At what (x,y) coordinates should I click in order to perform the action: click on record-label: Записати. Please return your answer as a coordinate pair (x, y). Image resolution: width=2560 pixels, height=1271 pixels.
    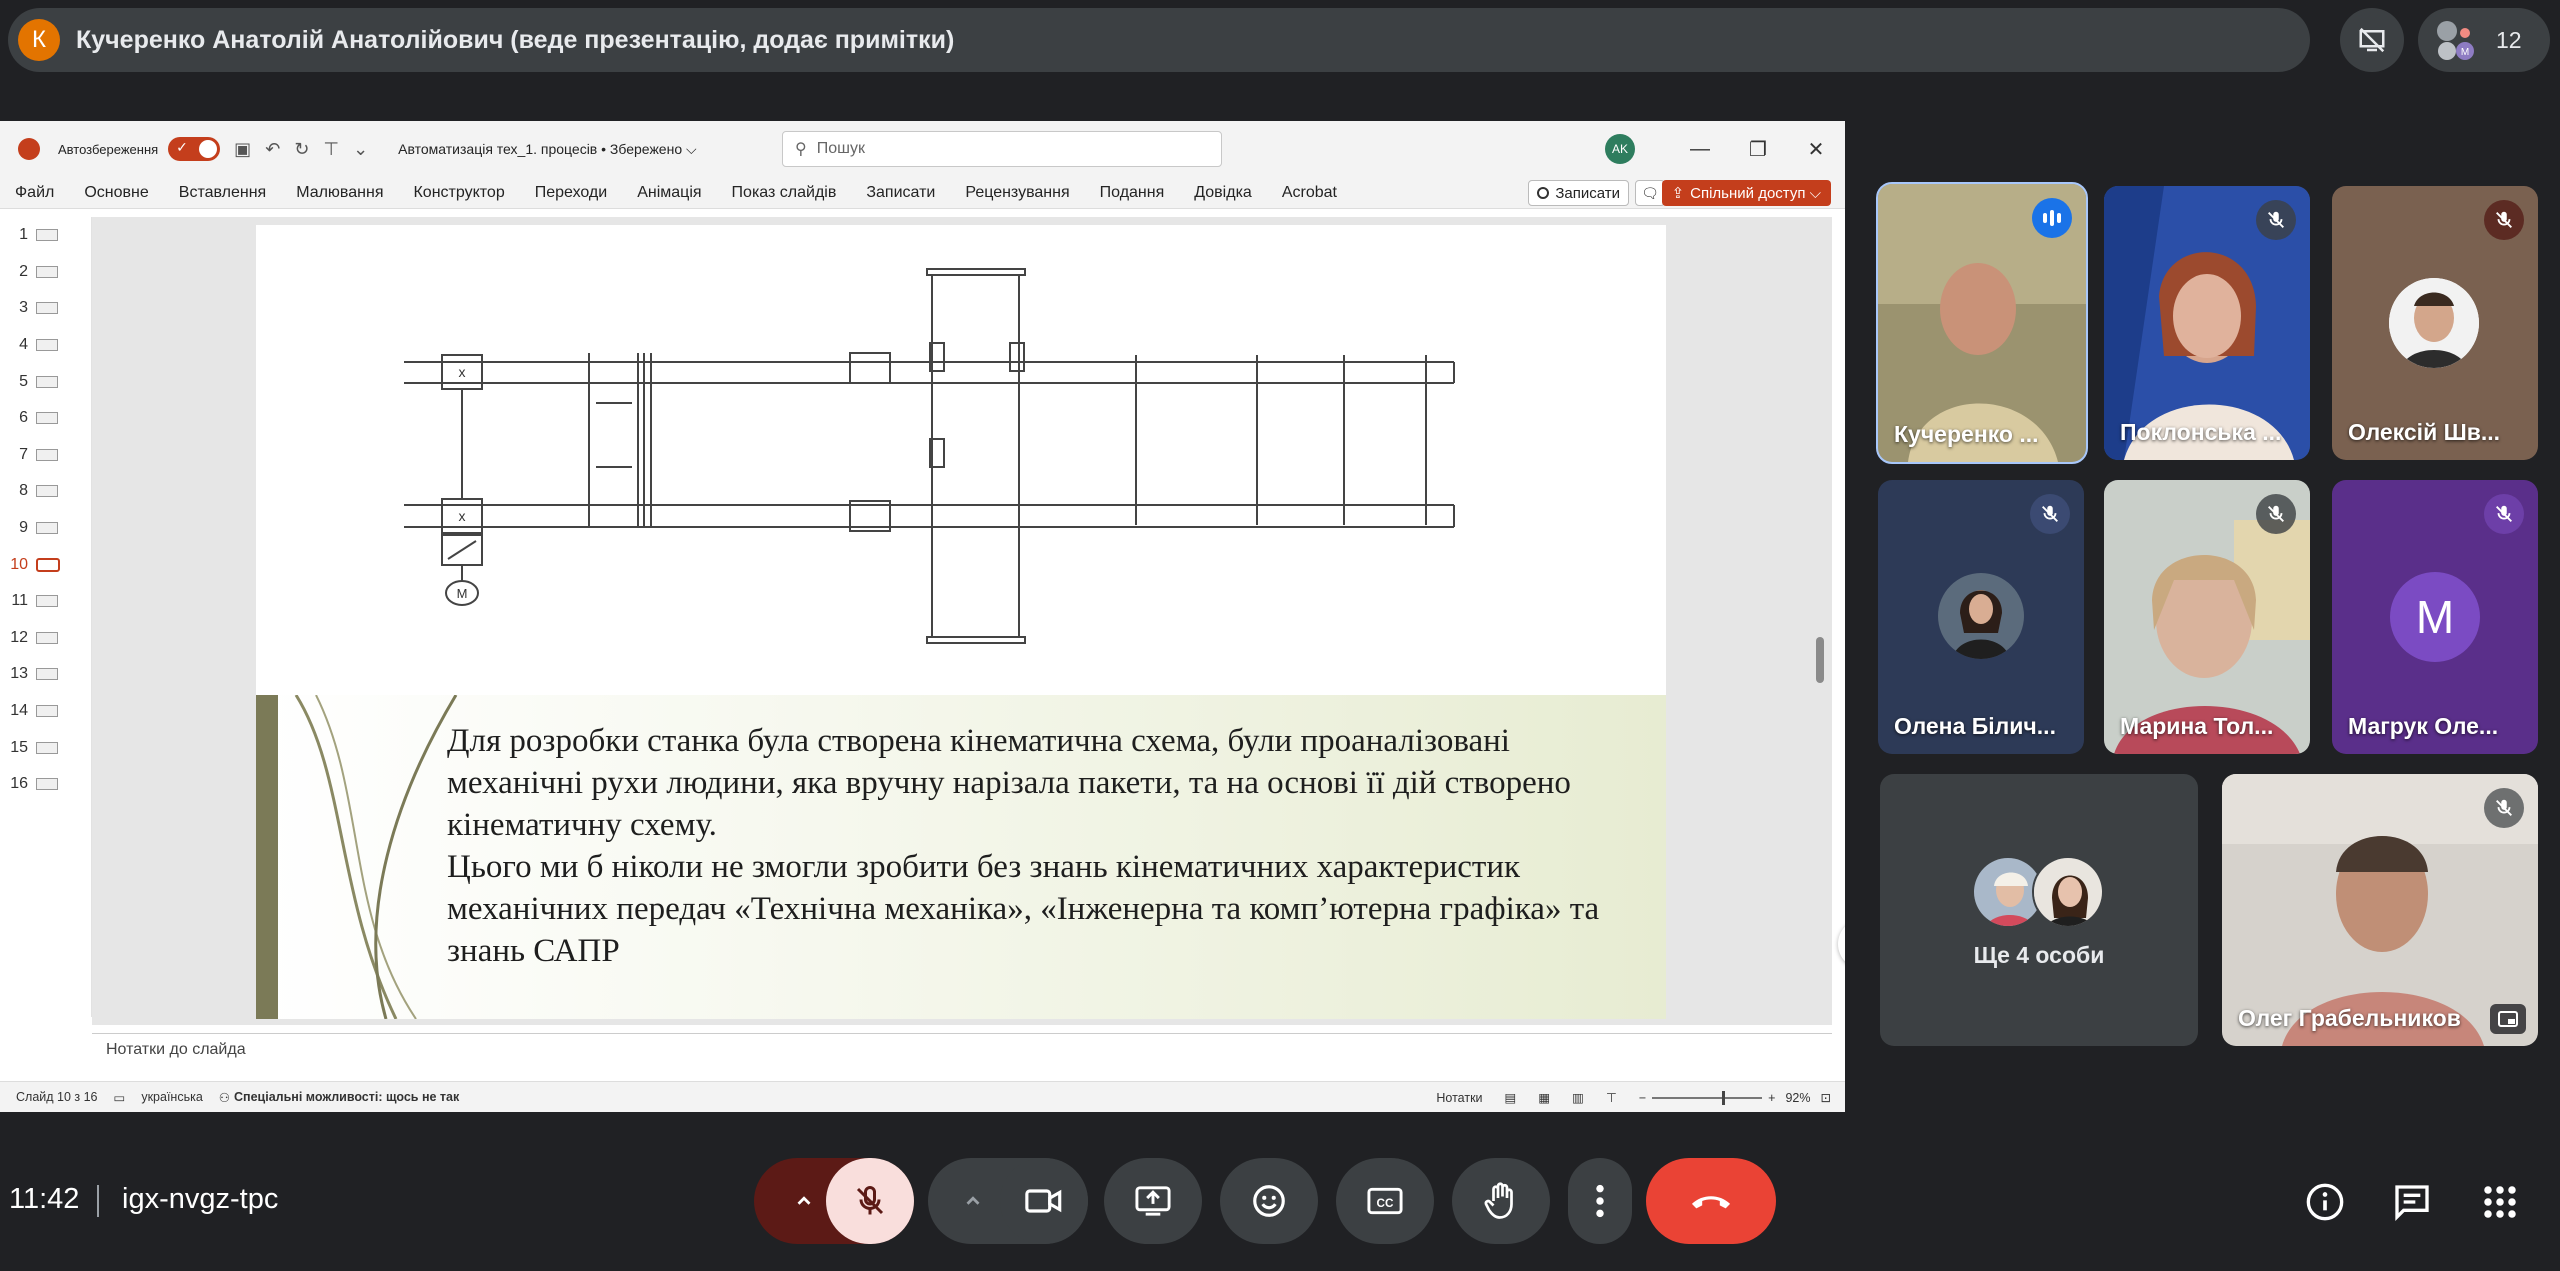
    Looking at the image, I should click on (1587, 193).